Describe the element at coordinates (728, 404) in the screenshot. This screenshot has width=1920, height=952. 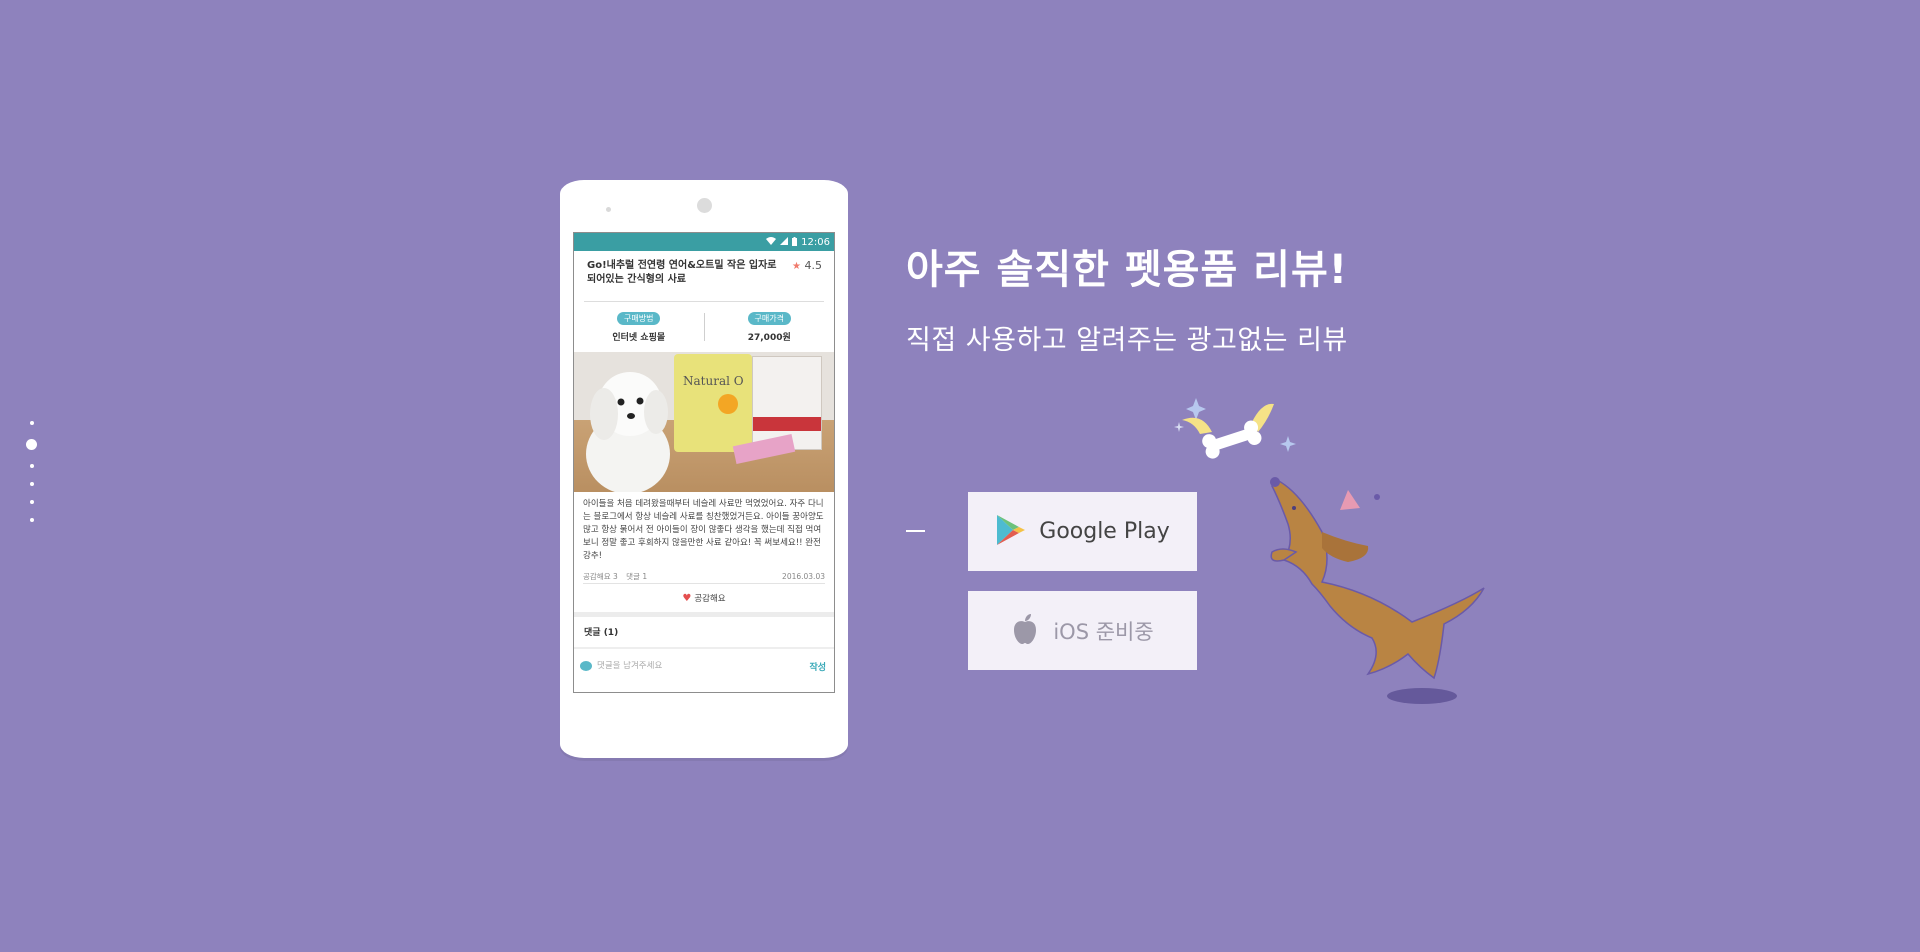
I see `bag-badge` at that location.